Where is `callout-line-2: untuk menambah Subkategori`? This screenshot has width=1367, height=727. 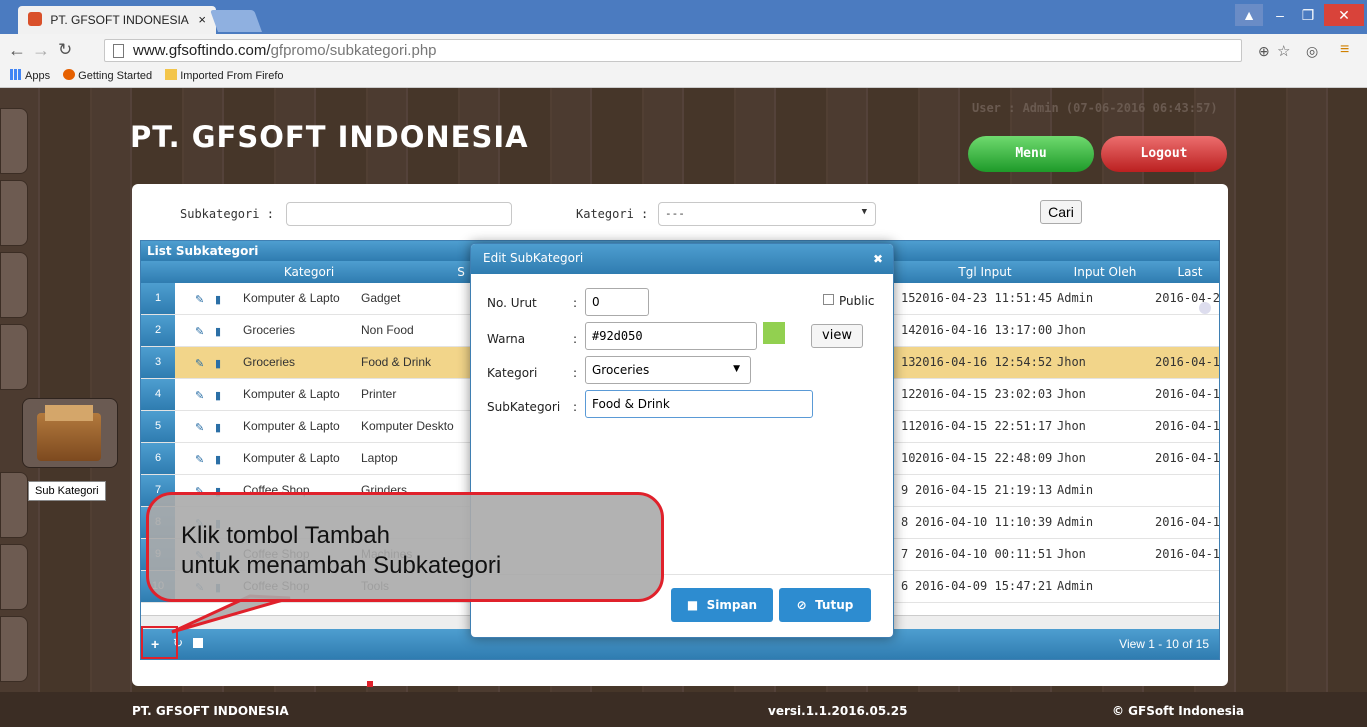 callout-line-2: untuk menambah Subkategori is located at coordinates (341, 565).